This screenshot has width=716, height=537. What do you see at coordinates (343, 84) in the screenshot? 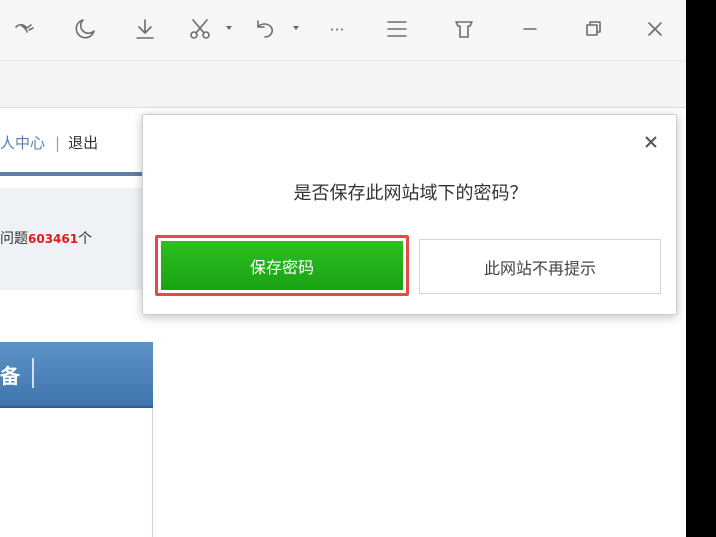
I see `address-bar-area` at bounding box center [343, 84].